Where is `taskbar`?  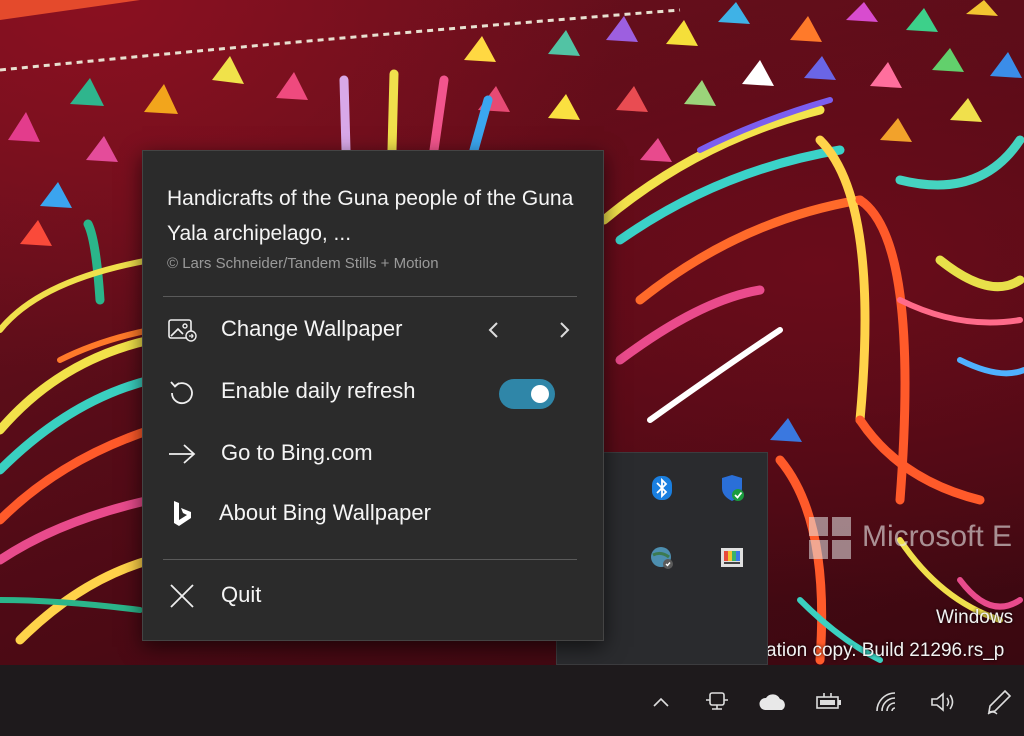 taskbar is located at coordinates (512, 700).